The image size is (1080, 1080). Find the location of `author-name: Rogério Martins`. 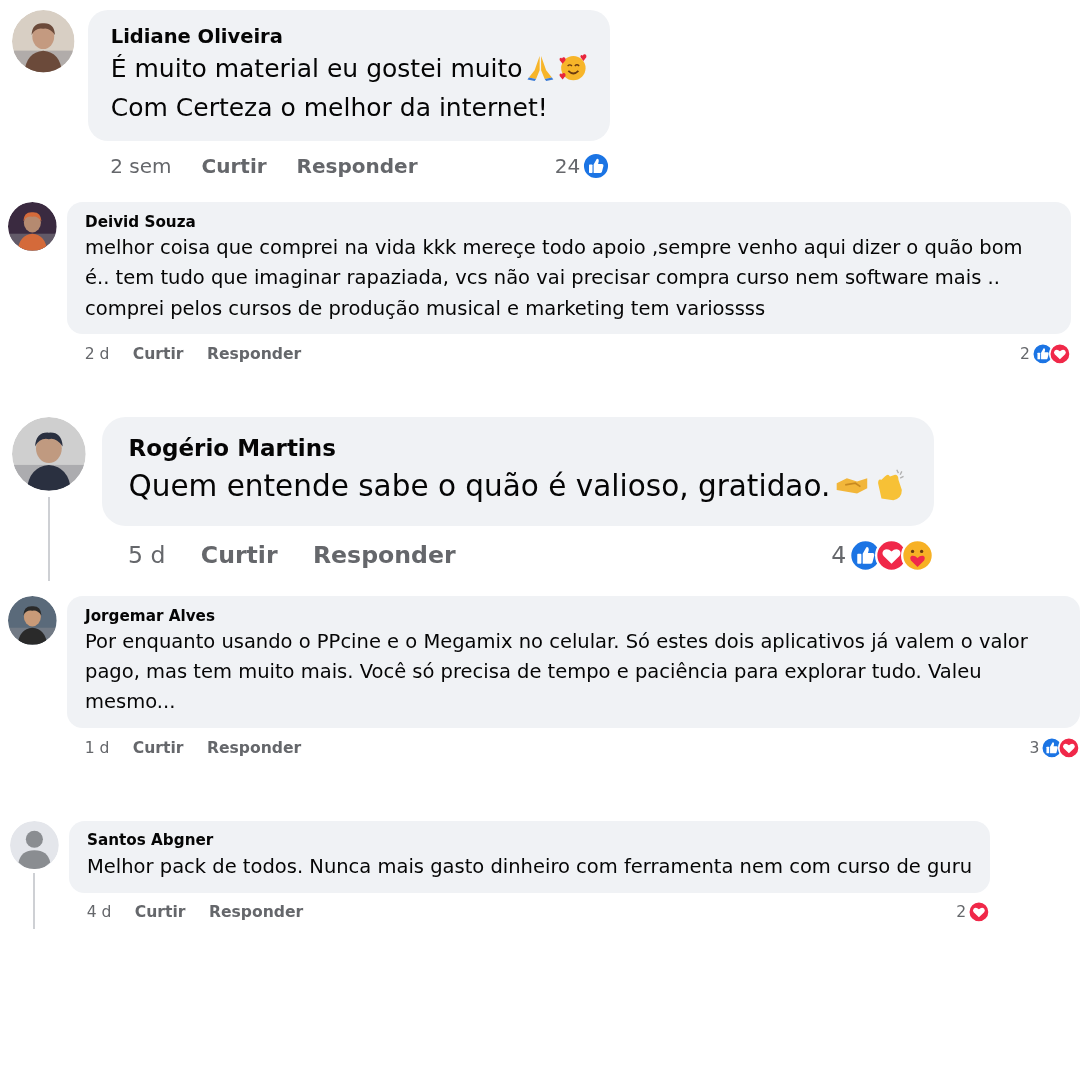

author-name: Rogério Martins is located at coordinates (232, 447).